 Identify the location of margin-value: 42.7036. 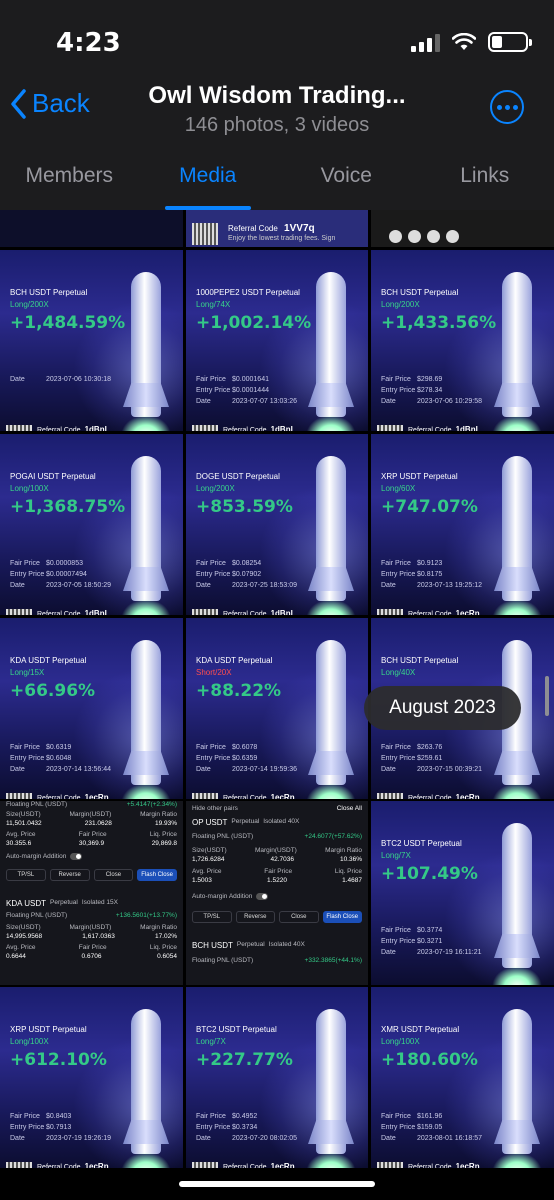
(282, 859).